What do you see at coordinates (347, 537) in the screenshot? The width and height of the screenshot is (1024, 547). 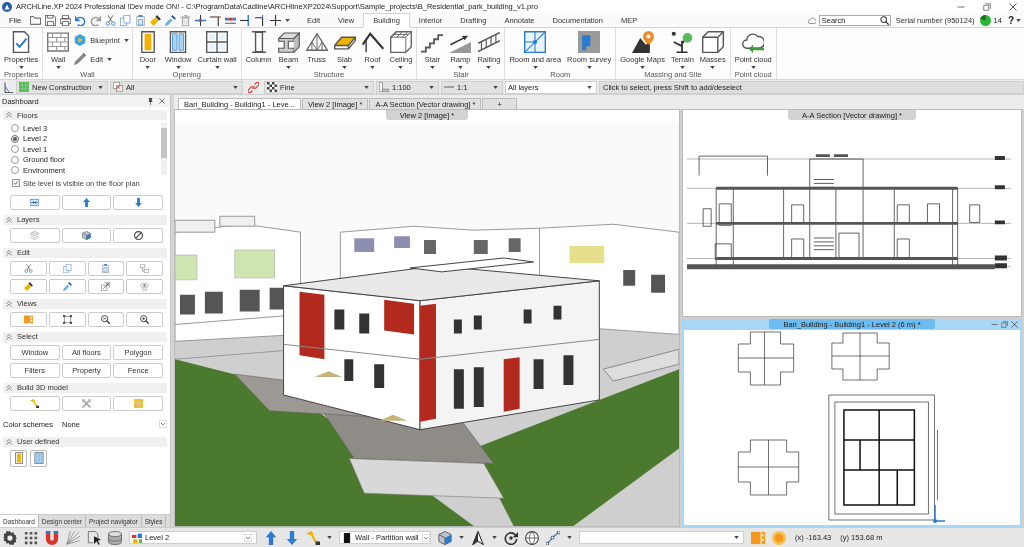 I see `wall-swatch-icon` at bounding box center [347, 537].